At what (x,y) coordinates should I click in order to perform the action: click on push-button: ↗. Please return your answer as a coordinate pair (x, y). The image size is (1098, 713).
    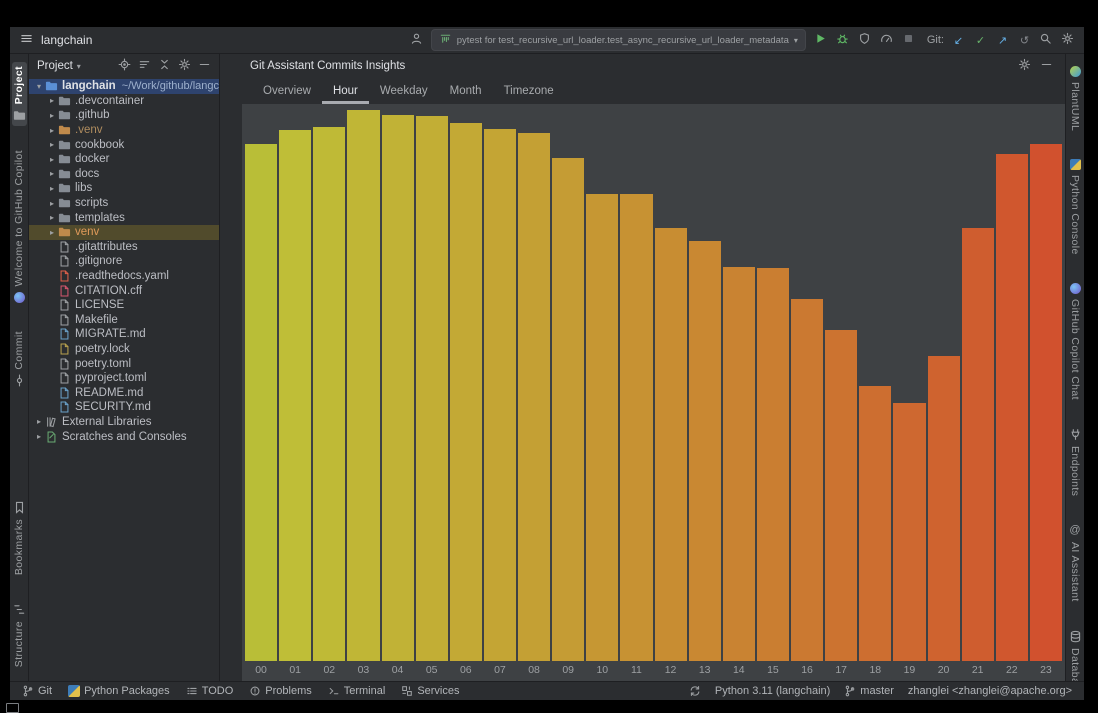
    Looking at the image, I should click on (1002, 40).